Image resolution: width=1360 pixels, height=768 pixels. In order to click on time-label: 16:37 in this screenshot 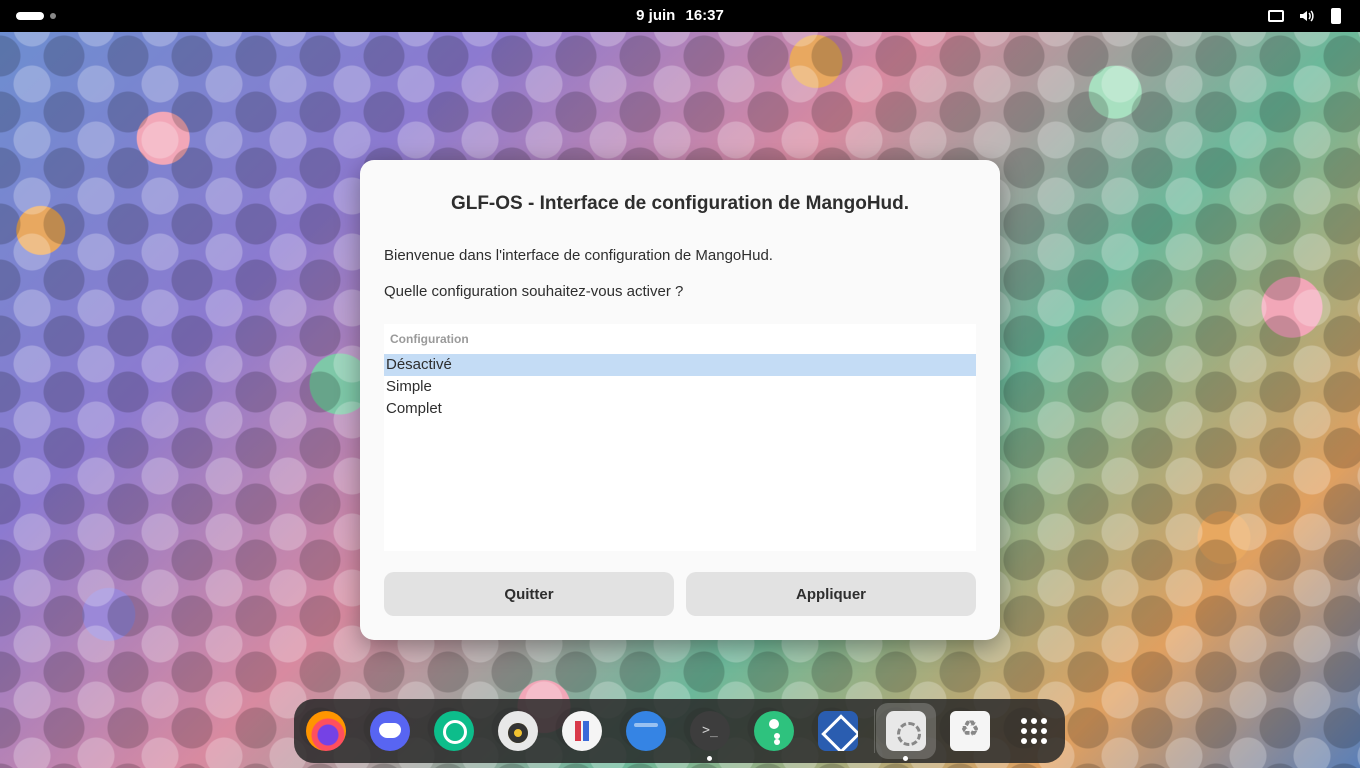, I will do `click(704, 15)`.